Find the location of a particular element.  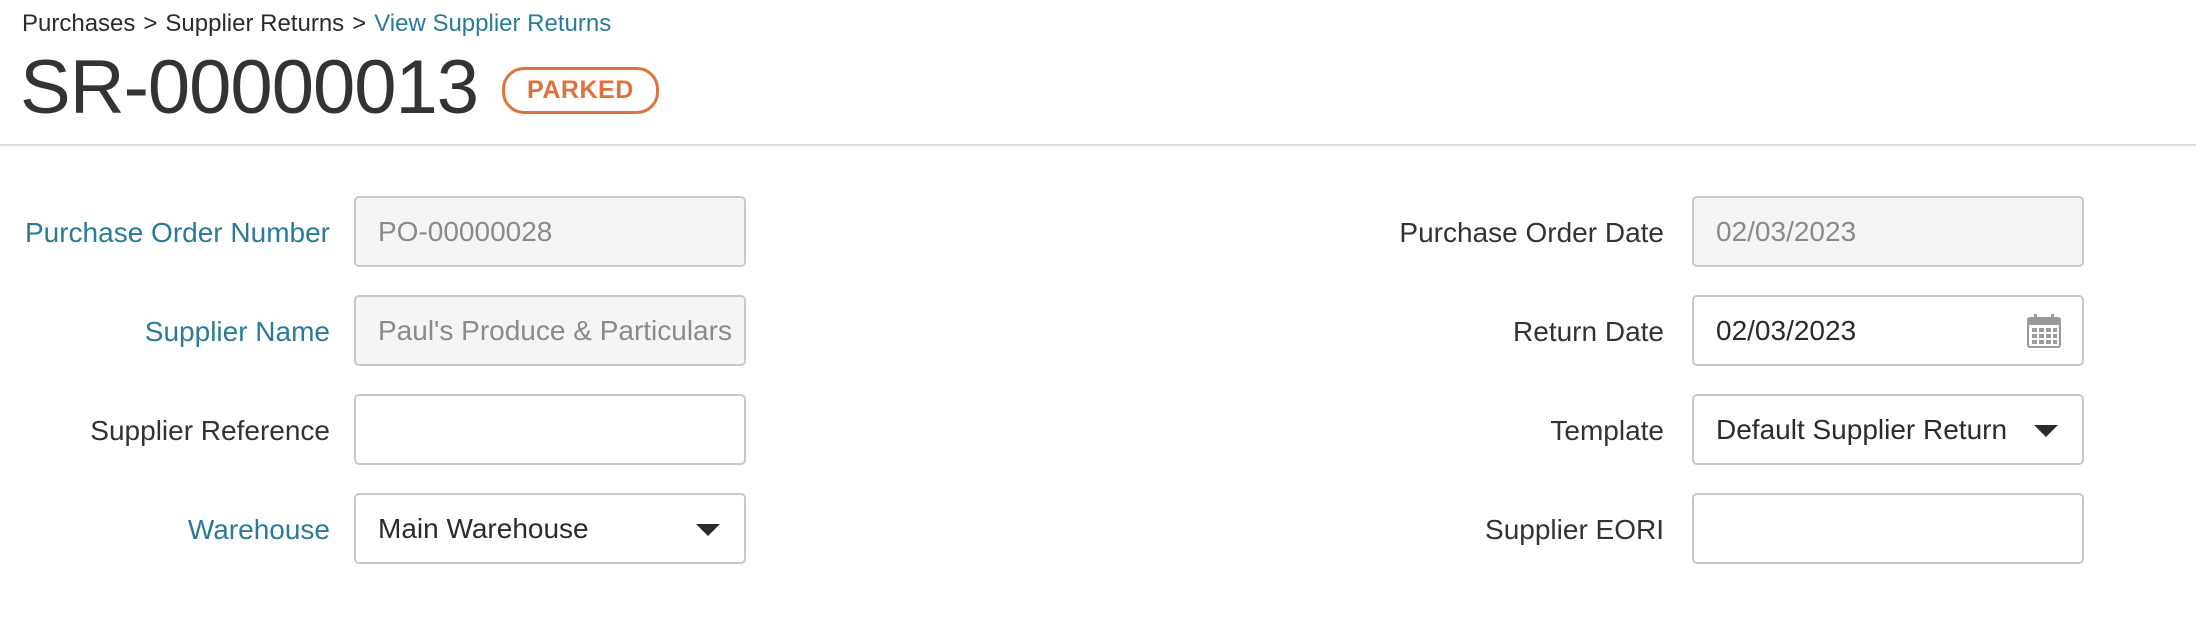

calendar-icon is located at coordinates (2044, 331).